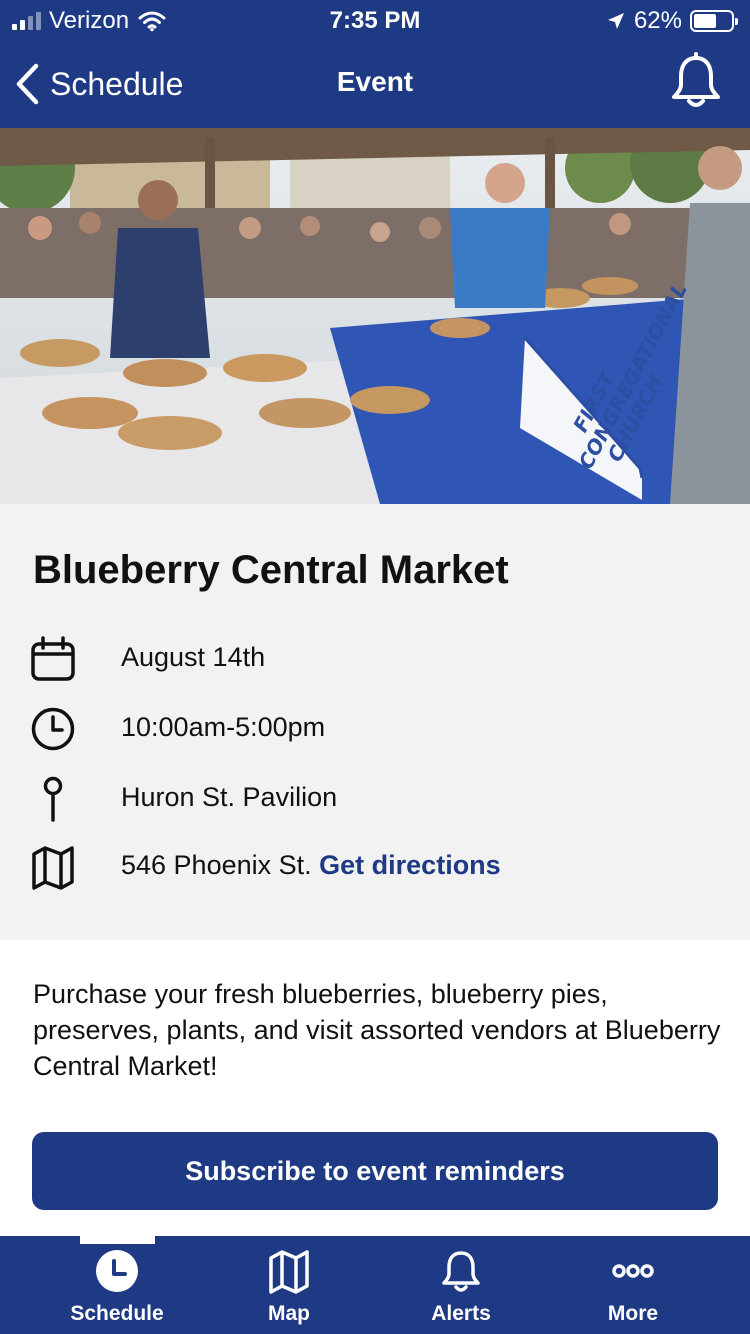 This screenshot has width=750, height=1334. Describe the element at coordinates (375, 1171) in the screenshot. I see `subscribe-button: Subscribe to event reminders` at that location.